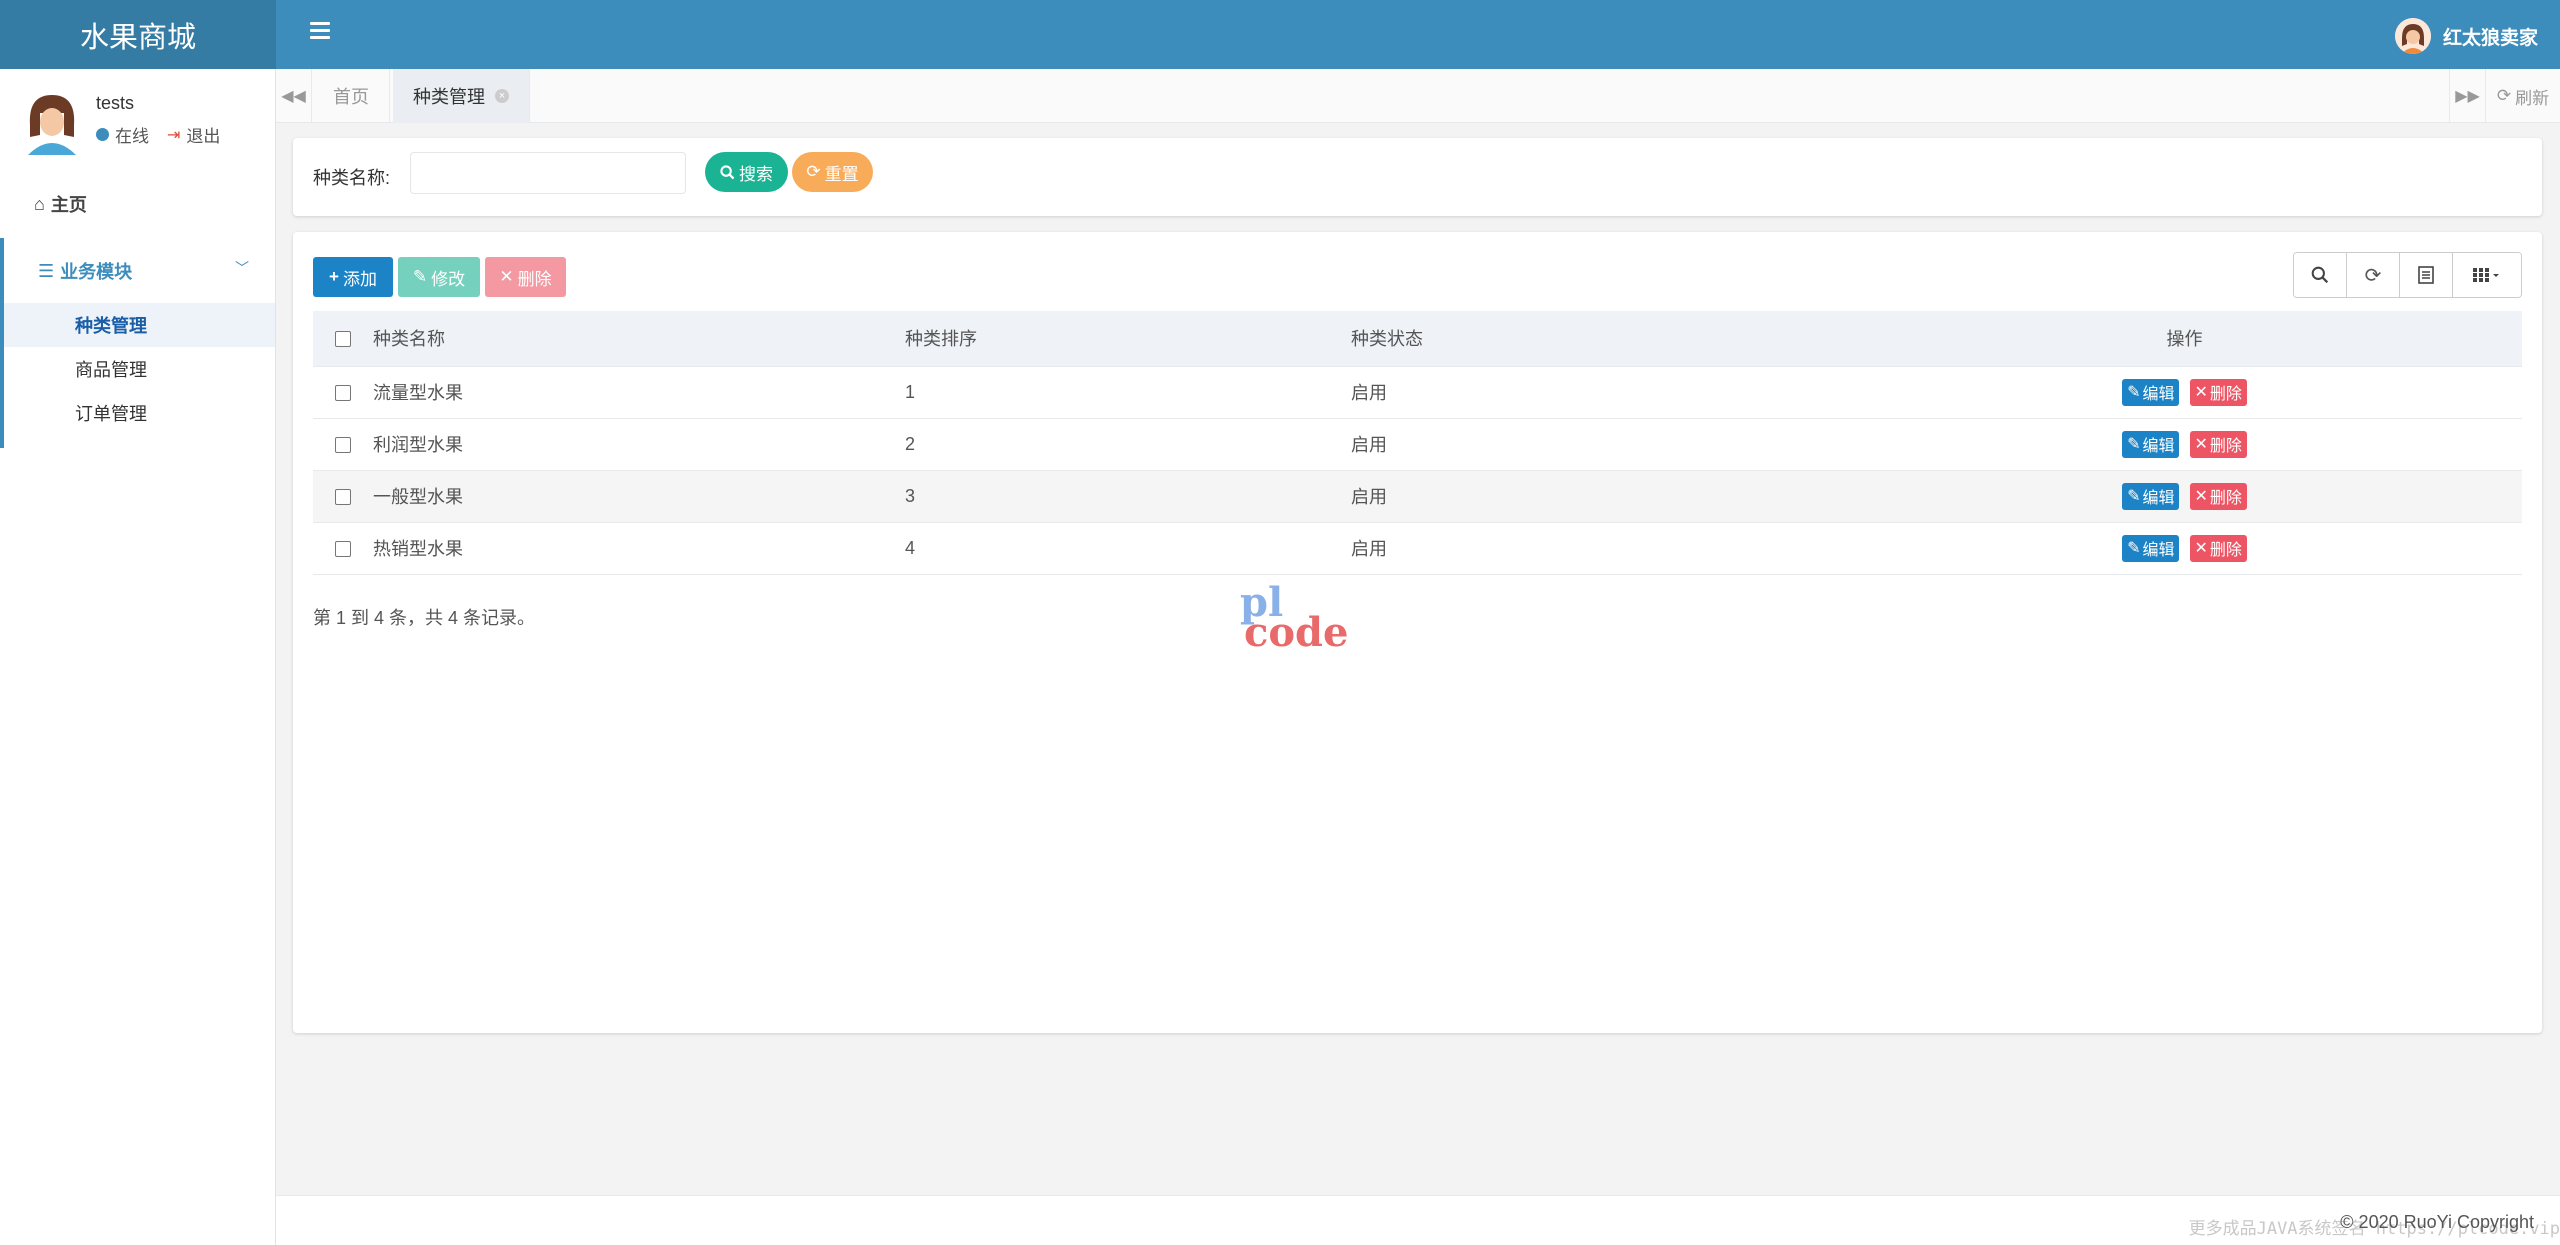 This screenshot has width=2560, height=1245. I want to click on search-icon, so click(2320, 275).